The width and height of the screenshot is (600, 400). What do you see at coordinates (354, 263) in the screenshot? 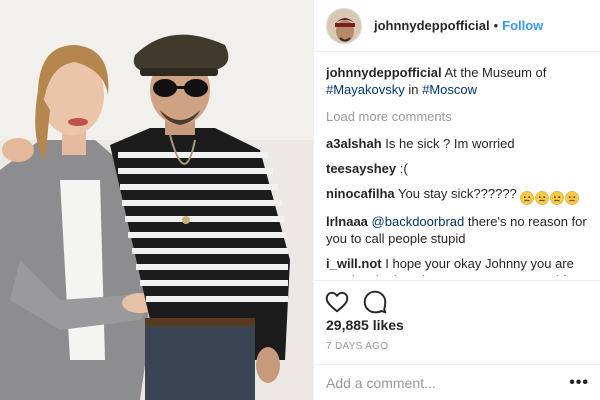
I see `comment-username: i_will.not` at bounding box center [354, 263].